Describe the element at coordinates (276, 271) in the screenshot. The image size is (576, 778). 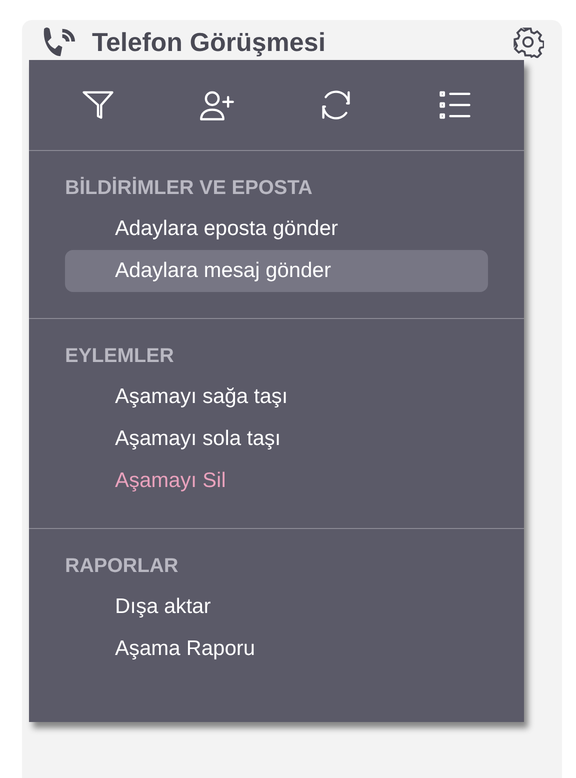
I see `menu-item: Adaylara mesaj gönder` at that location.